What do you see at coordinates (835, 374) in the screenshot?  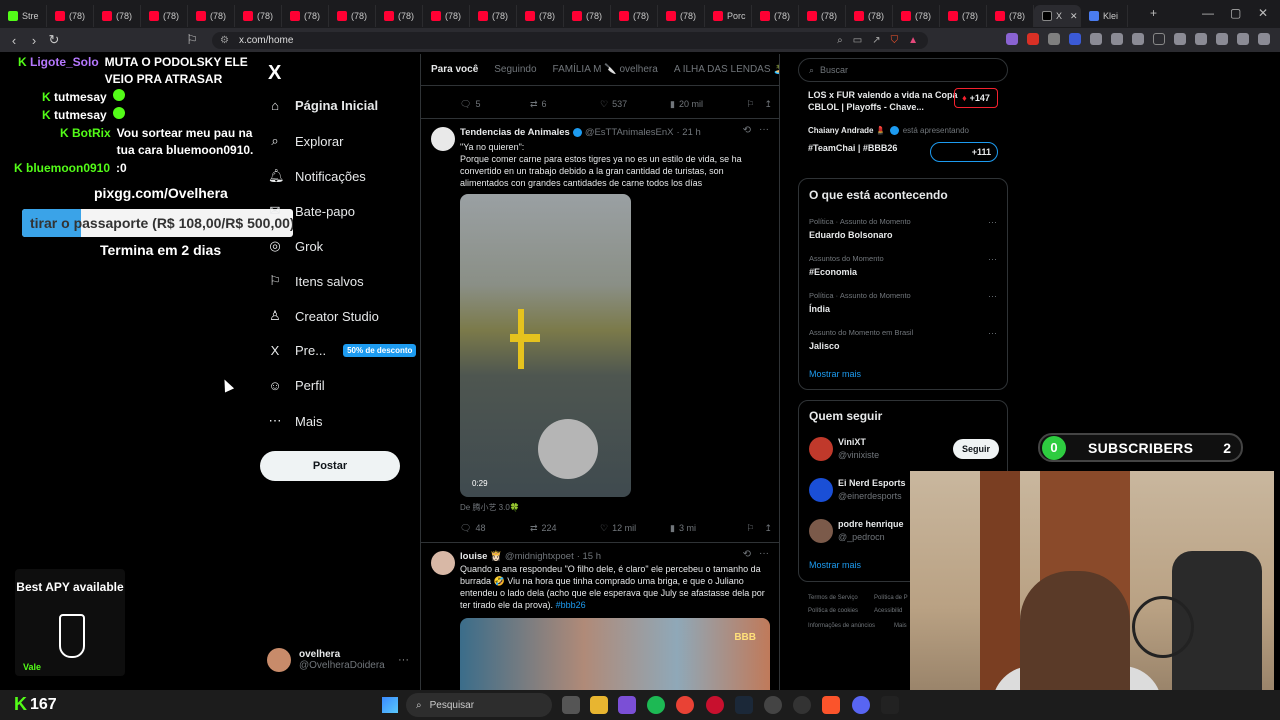 I see `trends-show-more: Mostrar mais` at bounding box center [835, 374].